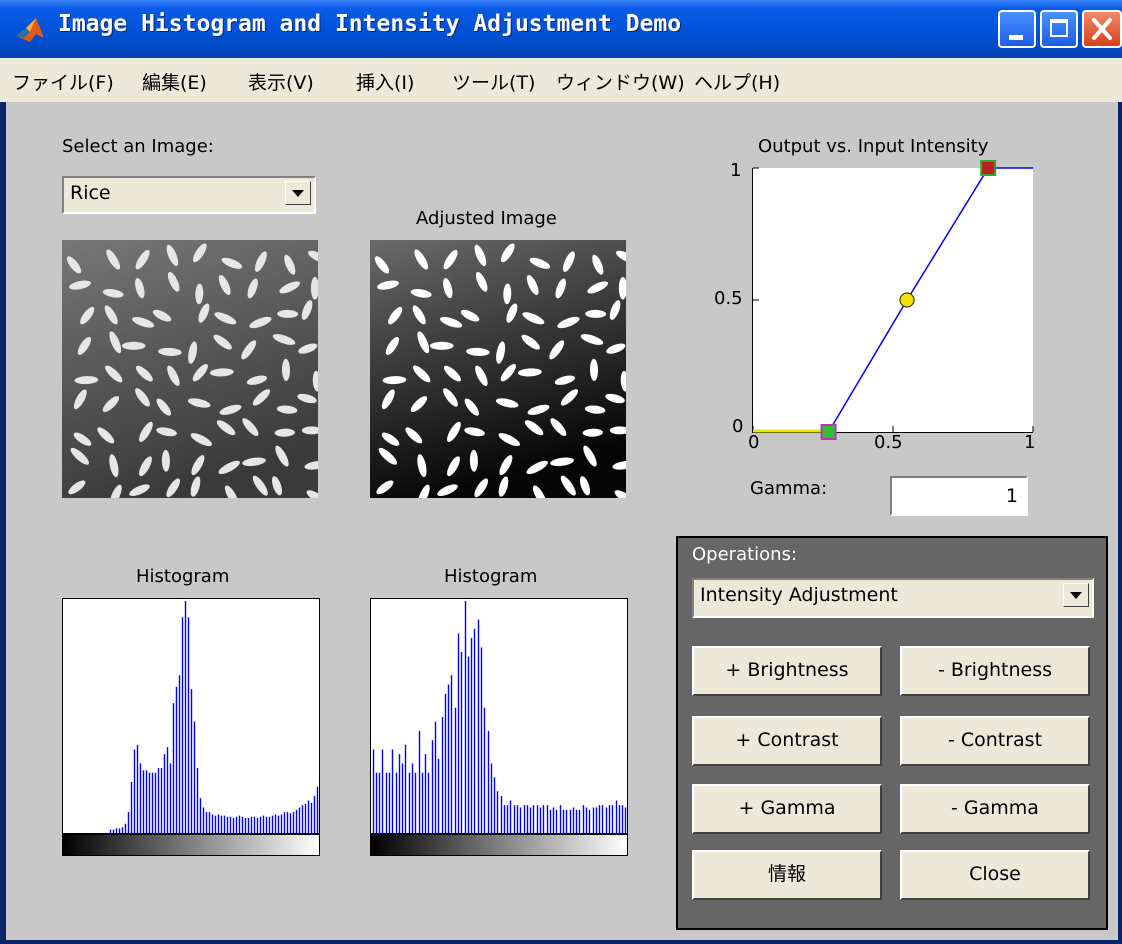 Image resolution: width=1122 pixels, height=944 pixels. What do you see at coordinates (63, 81) in the screenshot?
I see `menu-file: ファイル(F)` at bounding box center [63, 81].